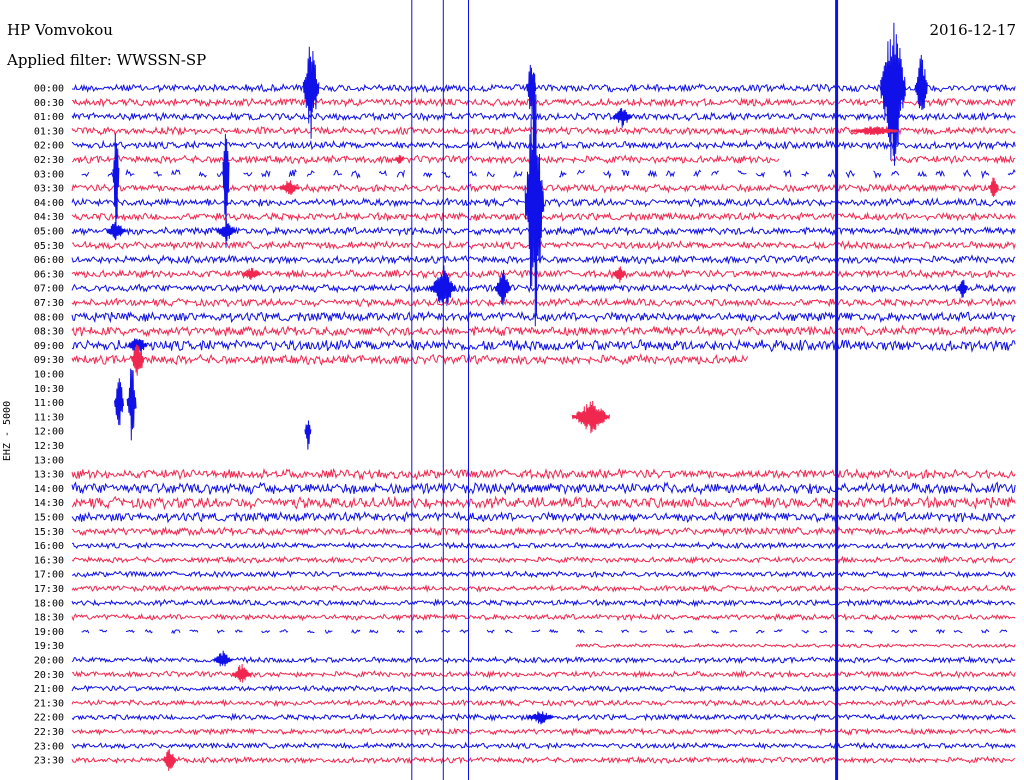 Image resolution: width=1024 pixels, height=780 pixels. Describe the element at coordinates (49, 260) in the screenshot. I see `time-label: 06:00` at that location.